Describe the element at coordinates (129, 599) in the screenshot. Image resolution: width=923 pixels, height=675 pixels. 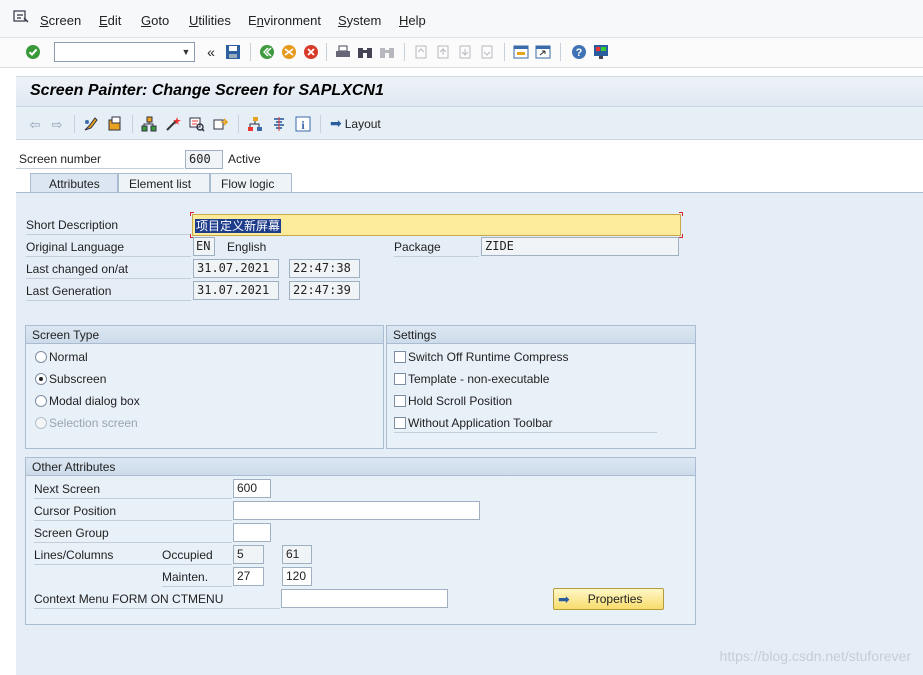
I see `context-menu-label: Context Menu FORM ON CTMENU` at that location.